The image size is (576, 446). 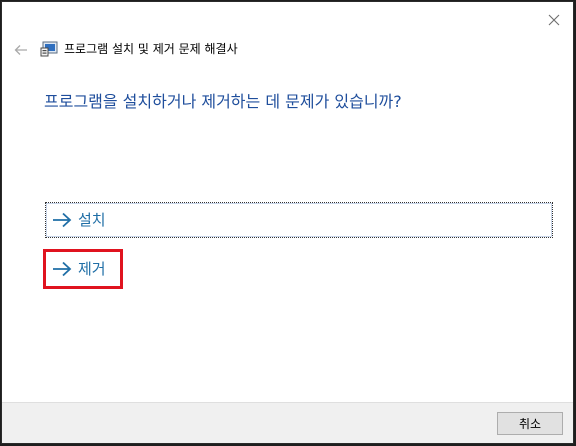 What do you see at coordinates (151, 49) in the screenshot?
I see `window-title: 프로그램 설치 및 제거 문제 해결사` at bounding box center [151, 49].